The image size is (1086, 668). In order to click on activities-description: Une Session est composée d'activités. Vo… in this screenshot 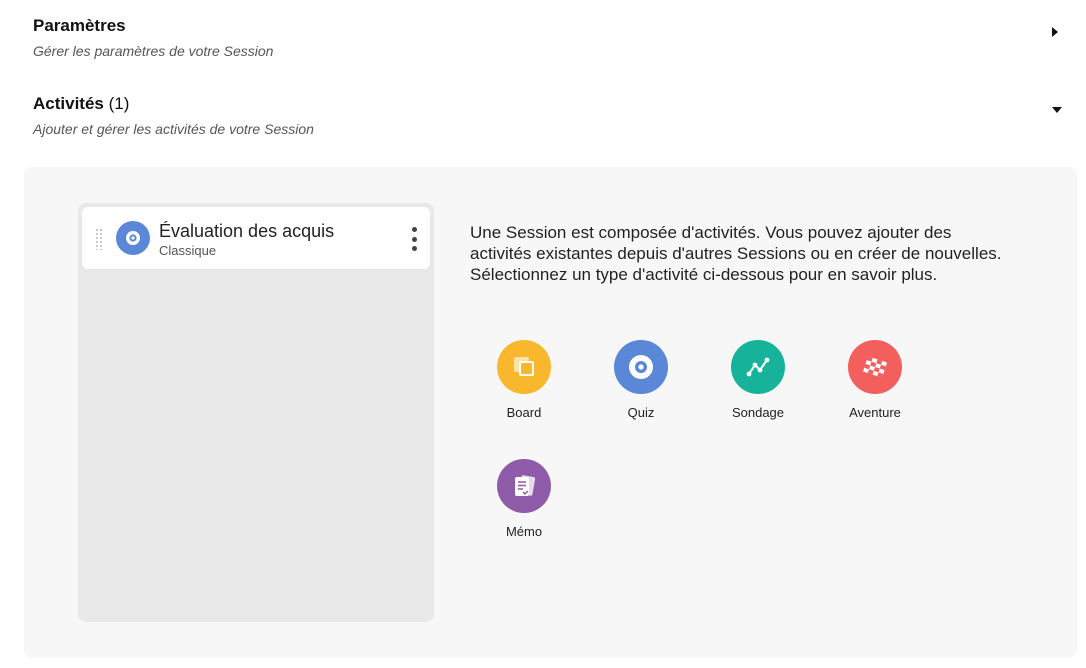, I will do `click(740, 253)`.